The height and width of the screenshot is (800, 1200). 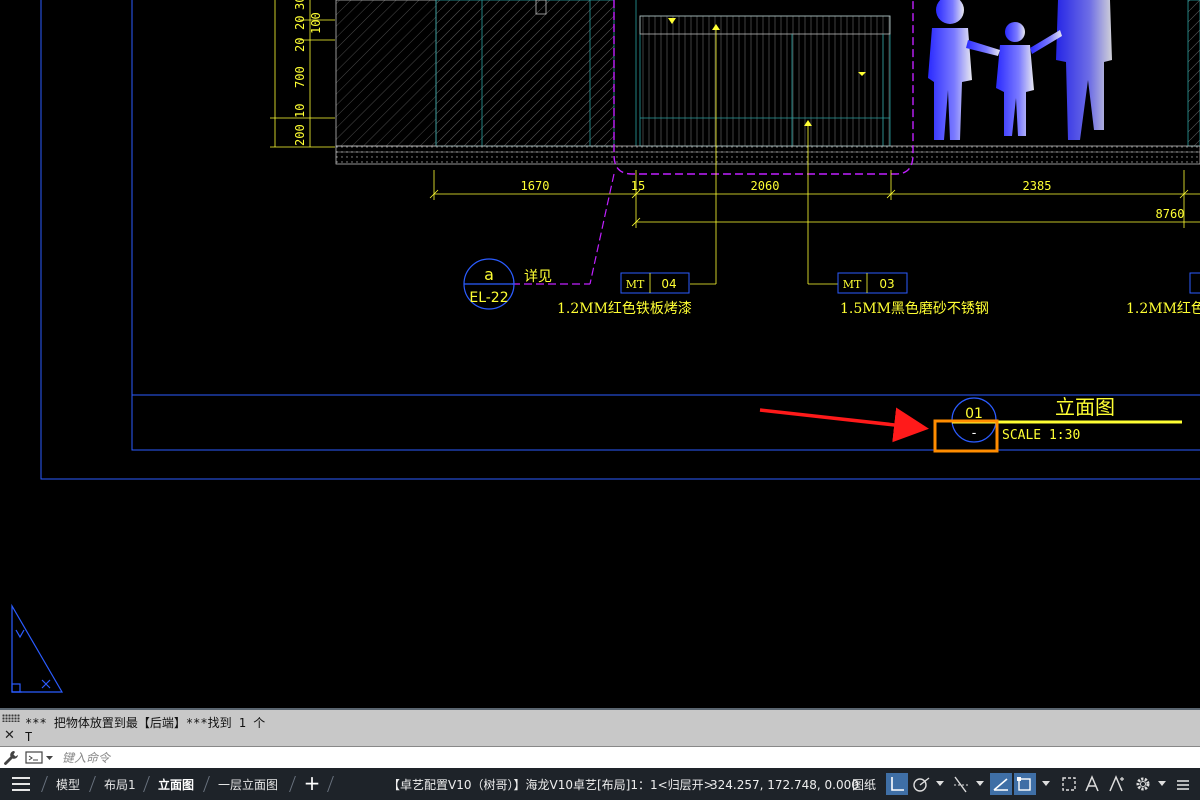 What do you see at coordinates (1193, 73) in the screenshot?
I see `right-wall` at bounding box center [1193, 73].